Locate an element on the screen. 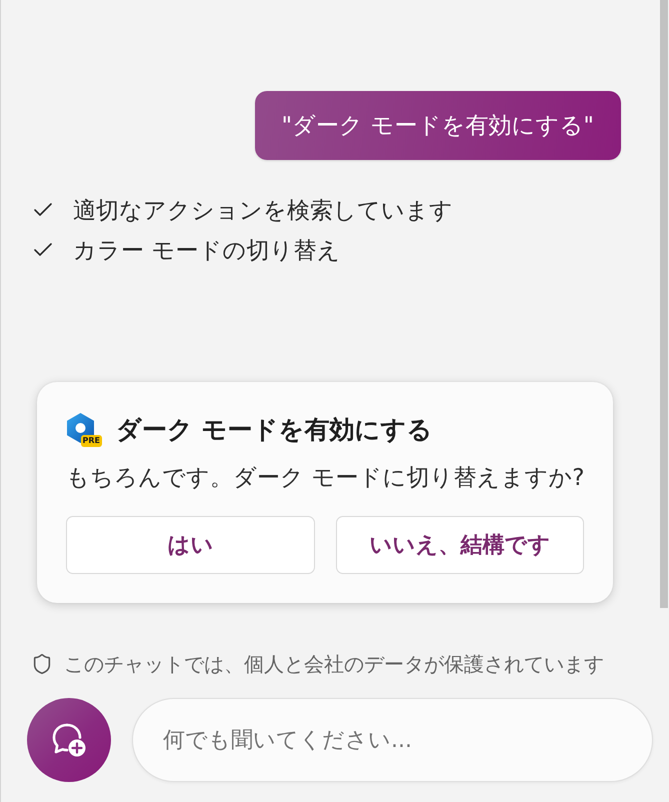  pre-badge: PRE is located at coordinates (91, 440).